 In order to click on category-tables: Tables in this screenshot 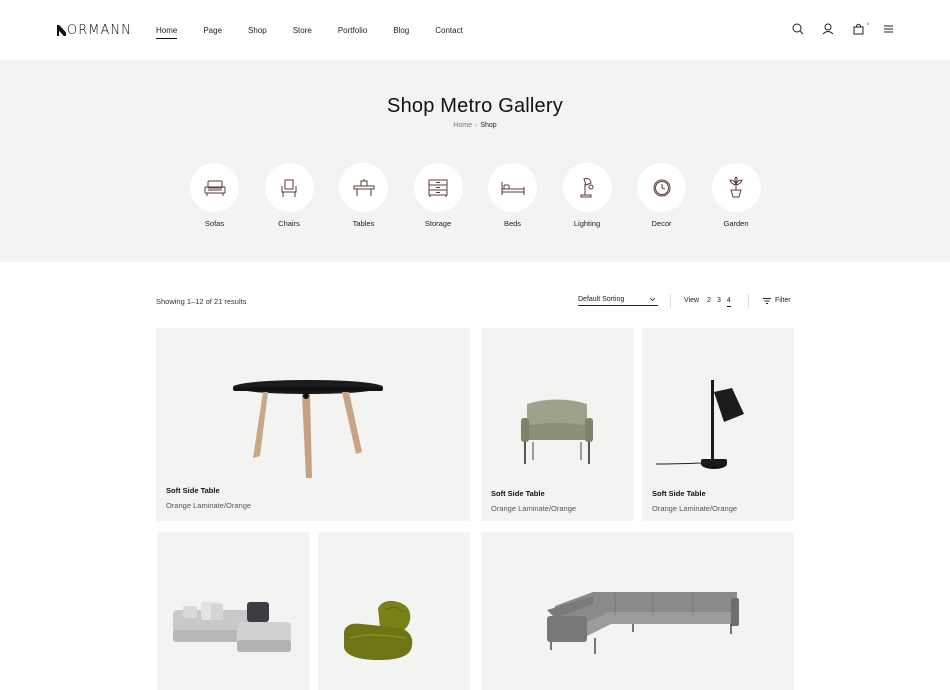, I will do `click(376, 195)`.